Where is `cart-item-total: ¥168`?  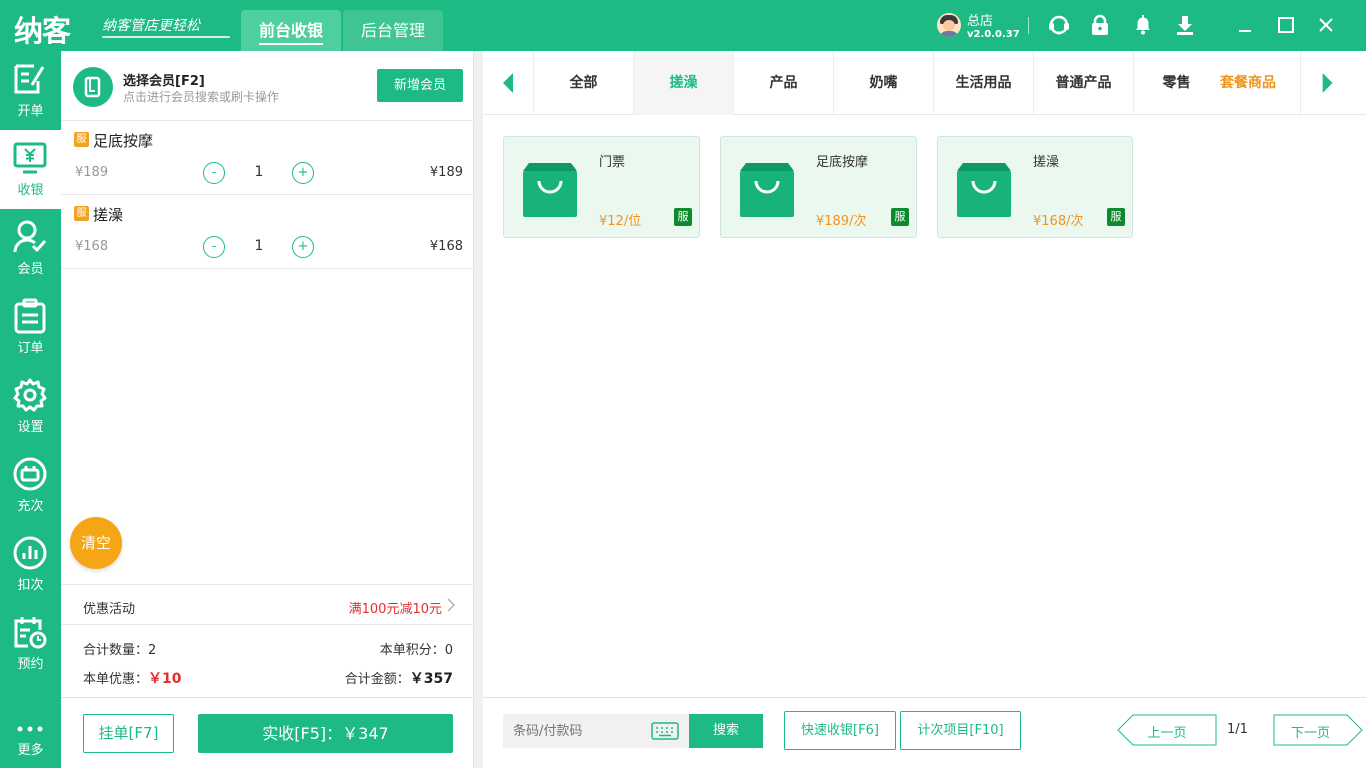
cart-item-total: ¥168 is located at coordinates (446, 246).